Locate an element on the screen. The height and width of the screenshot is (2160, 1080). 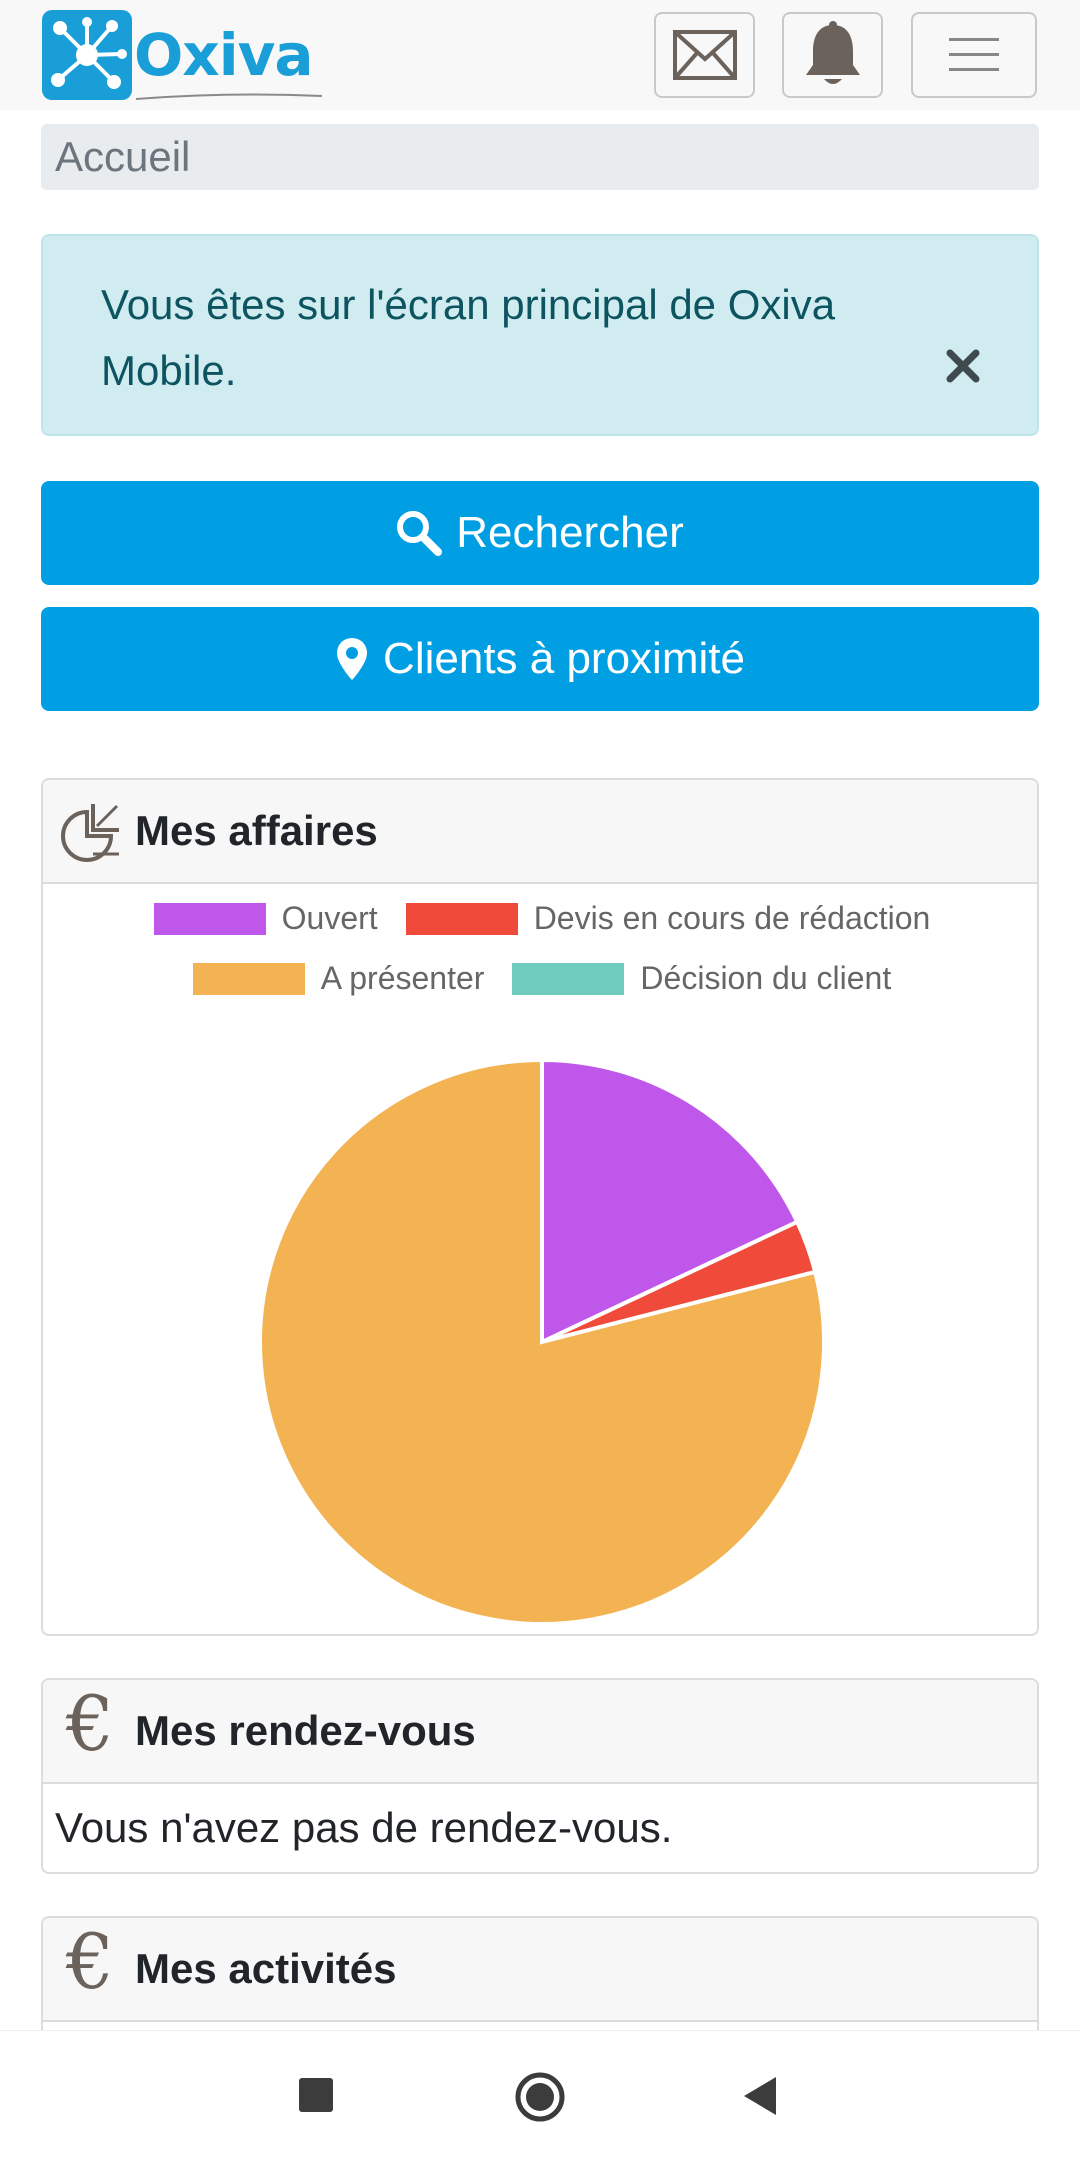
envelope-icon is located at coordinates (704, 55).